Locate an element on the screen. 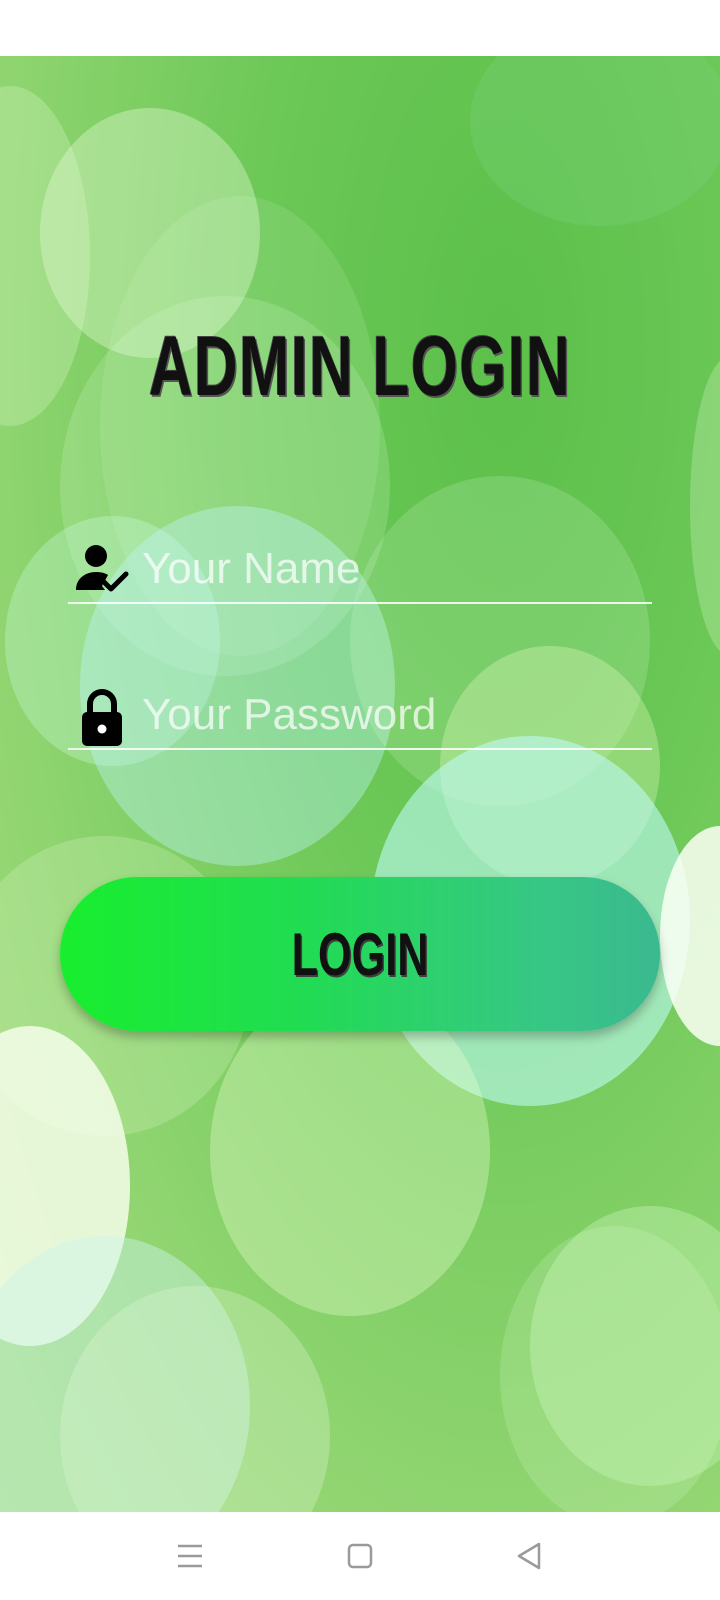 The width and height of the screenshot is (720, 1600). password-field is located at coordinates (360, 717).